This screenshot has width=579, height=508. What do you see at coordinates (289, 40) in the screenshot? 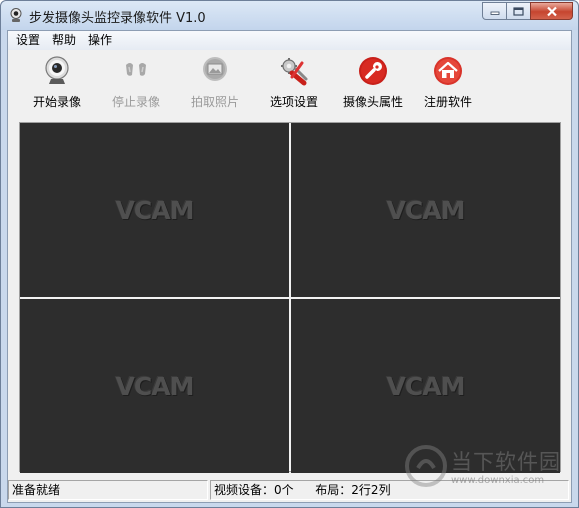
I see `menu-bar: 设置 帮助 操作` at bounding box center [289, 40].